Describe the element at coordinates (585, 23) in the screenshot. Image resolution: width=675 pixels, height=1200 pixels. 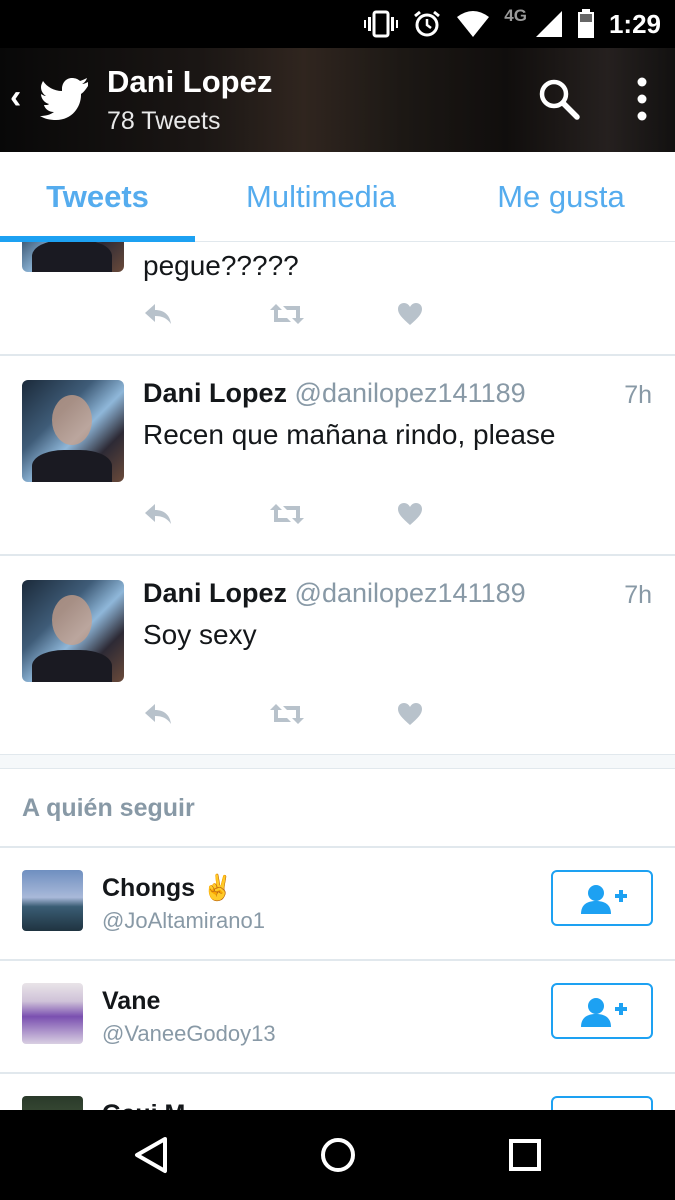
I see `battery-icon` at that location.